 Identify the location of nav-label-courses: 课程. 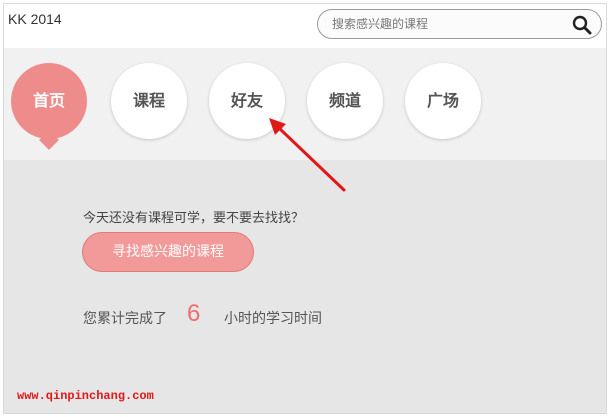
(148, 100).